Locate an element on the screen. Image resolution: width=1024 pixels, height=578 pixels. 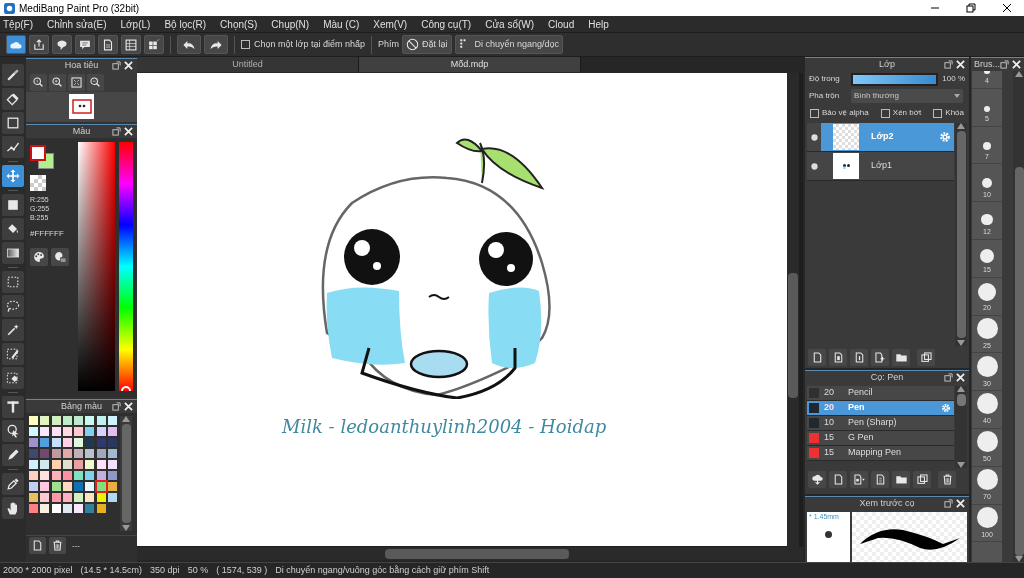
brush-name: Pen is located at coordinates (856, 408).